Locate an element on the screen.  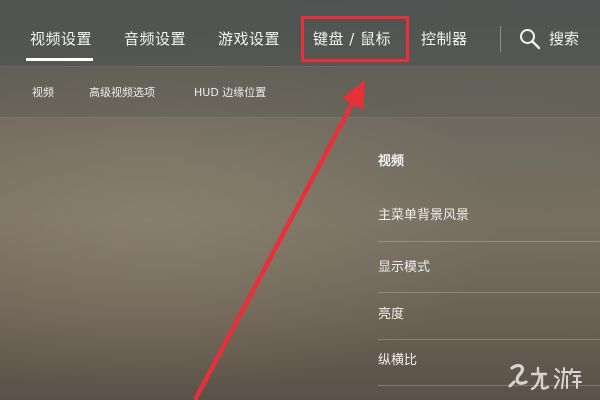
setting-row-brightness: 亮度 is located at coordinates (489, 315).